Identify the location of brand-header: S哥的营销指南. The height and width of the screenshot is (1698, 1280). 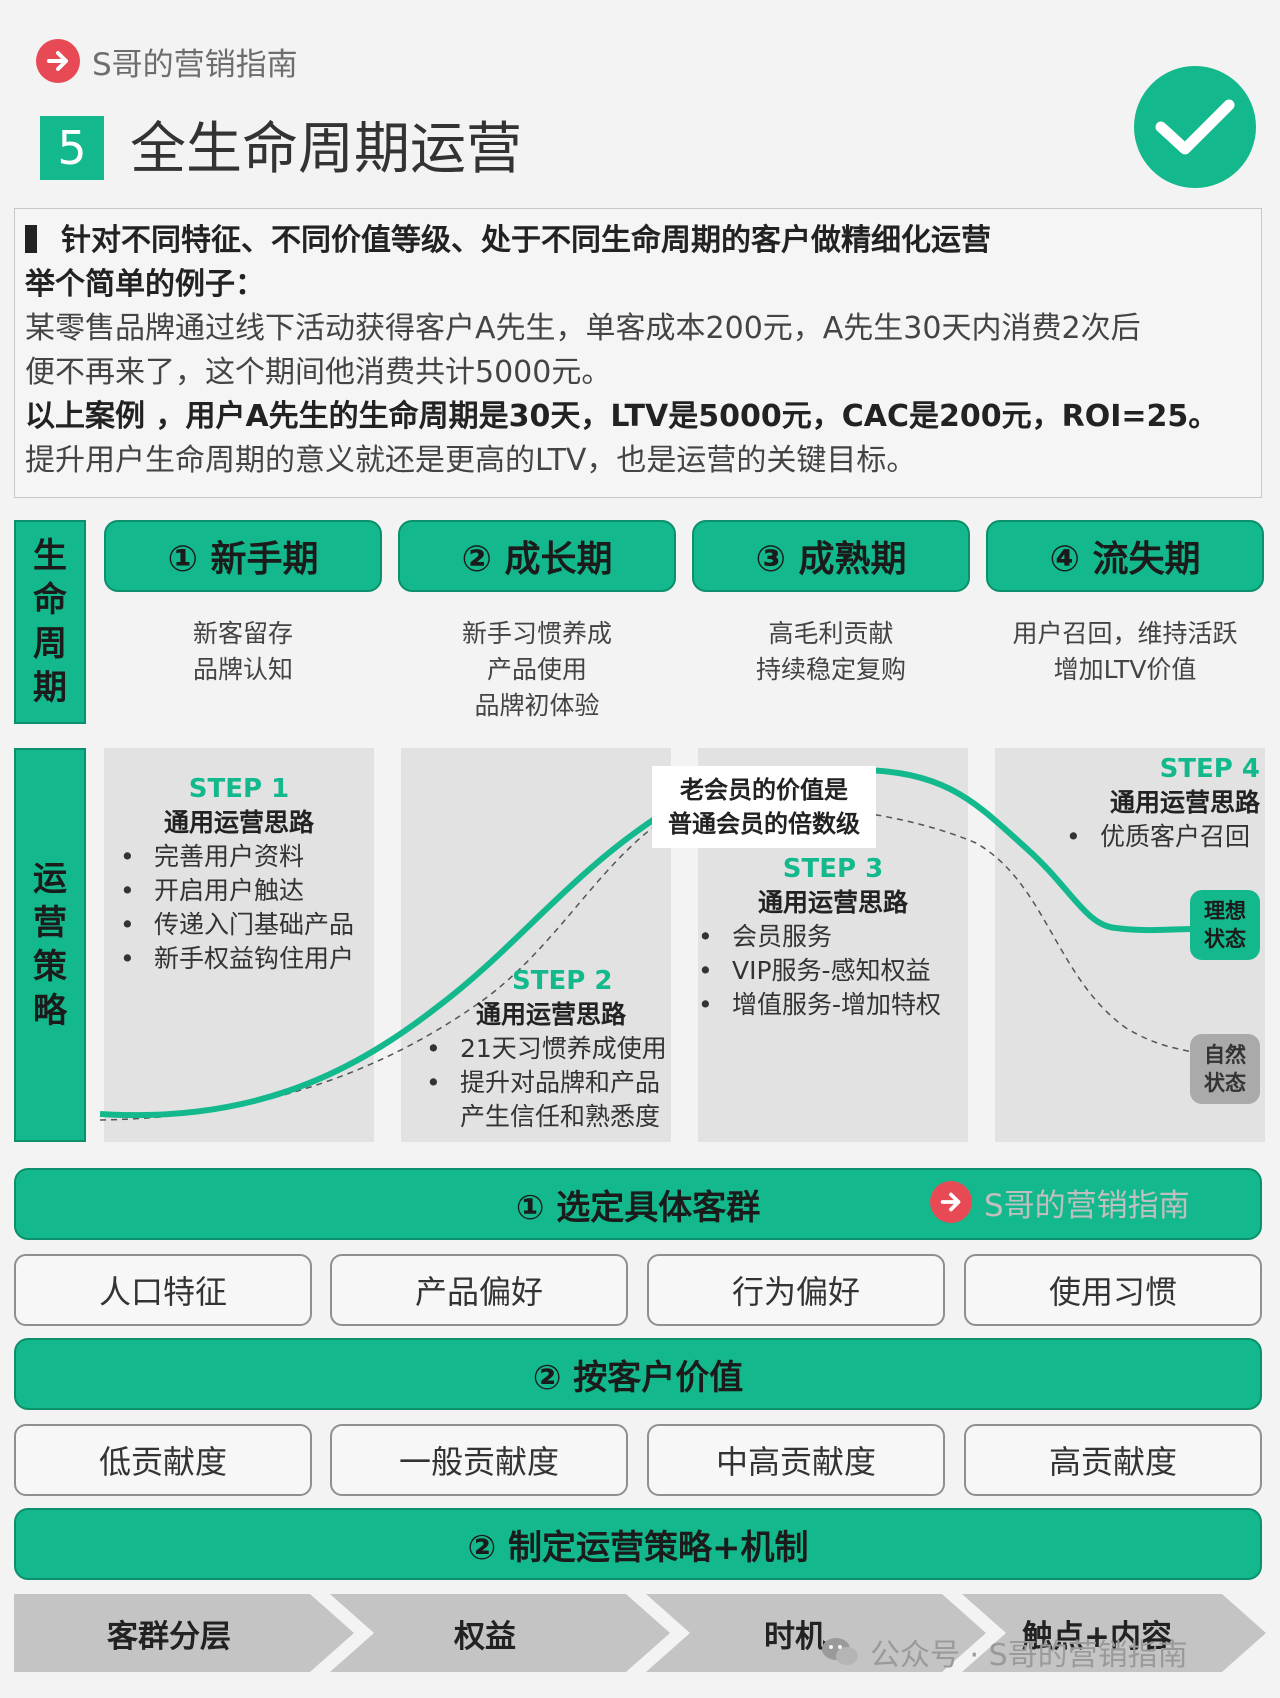
(167, 61).